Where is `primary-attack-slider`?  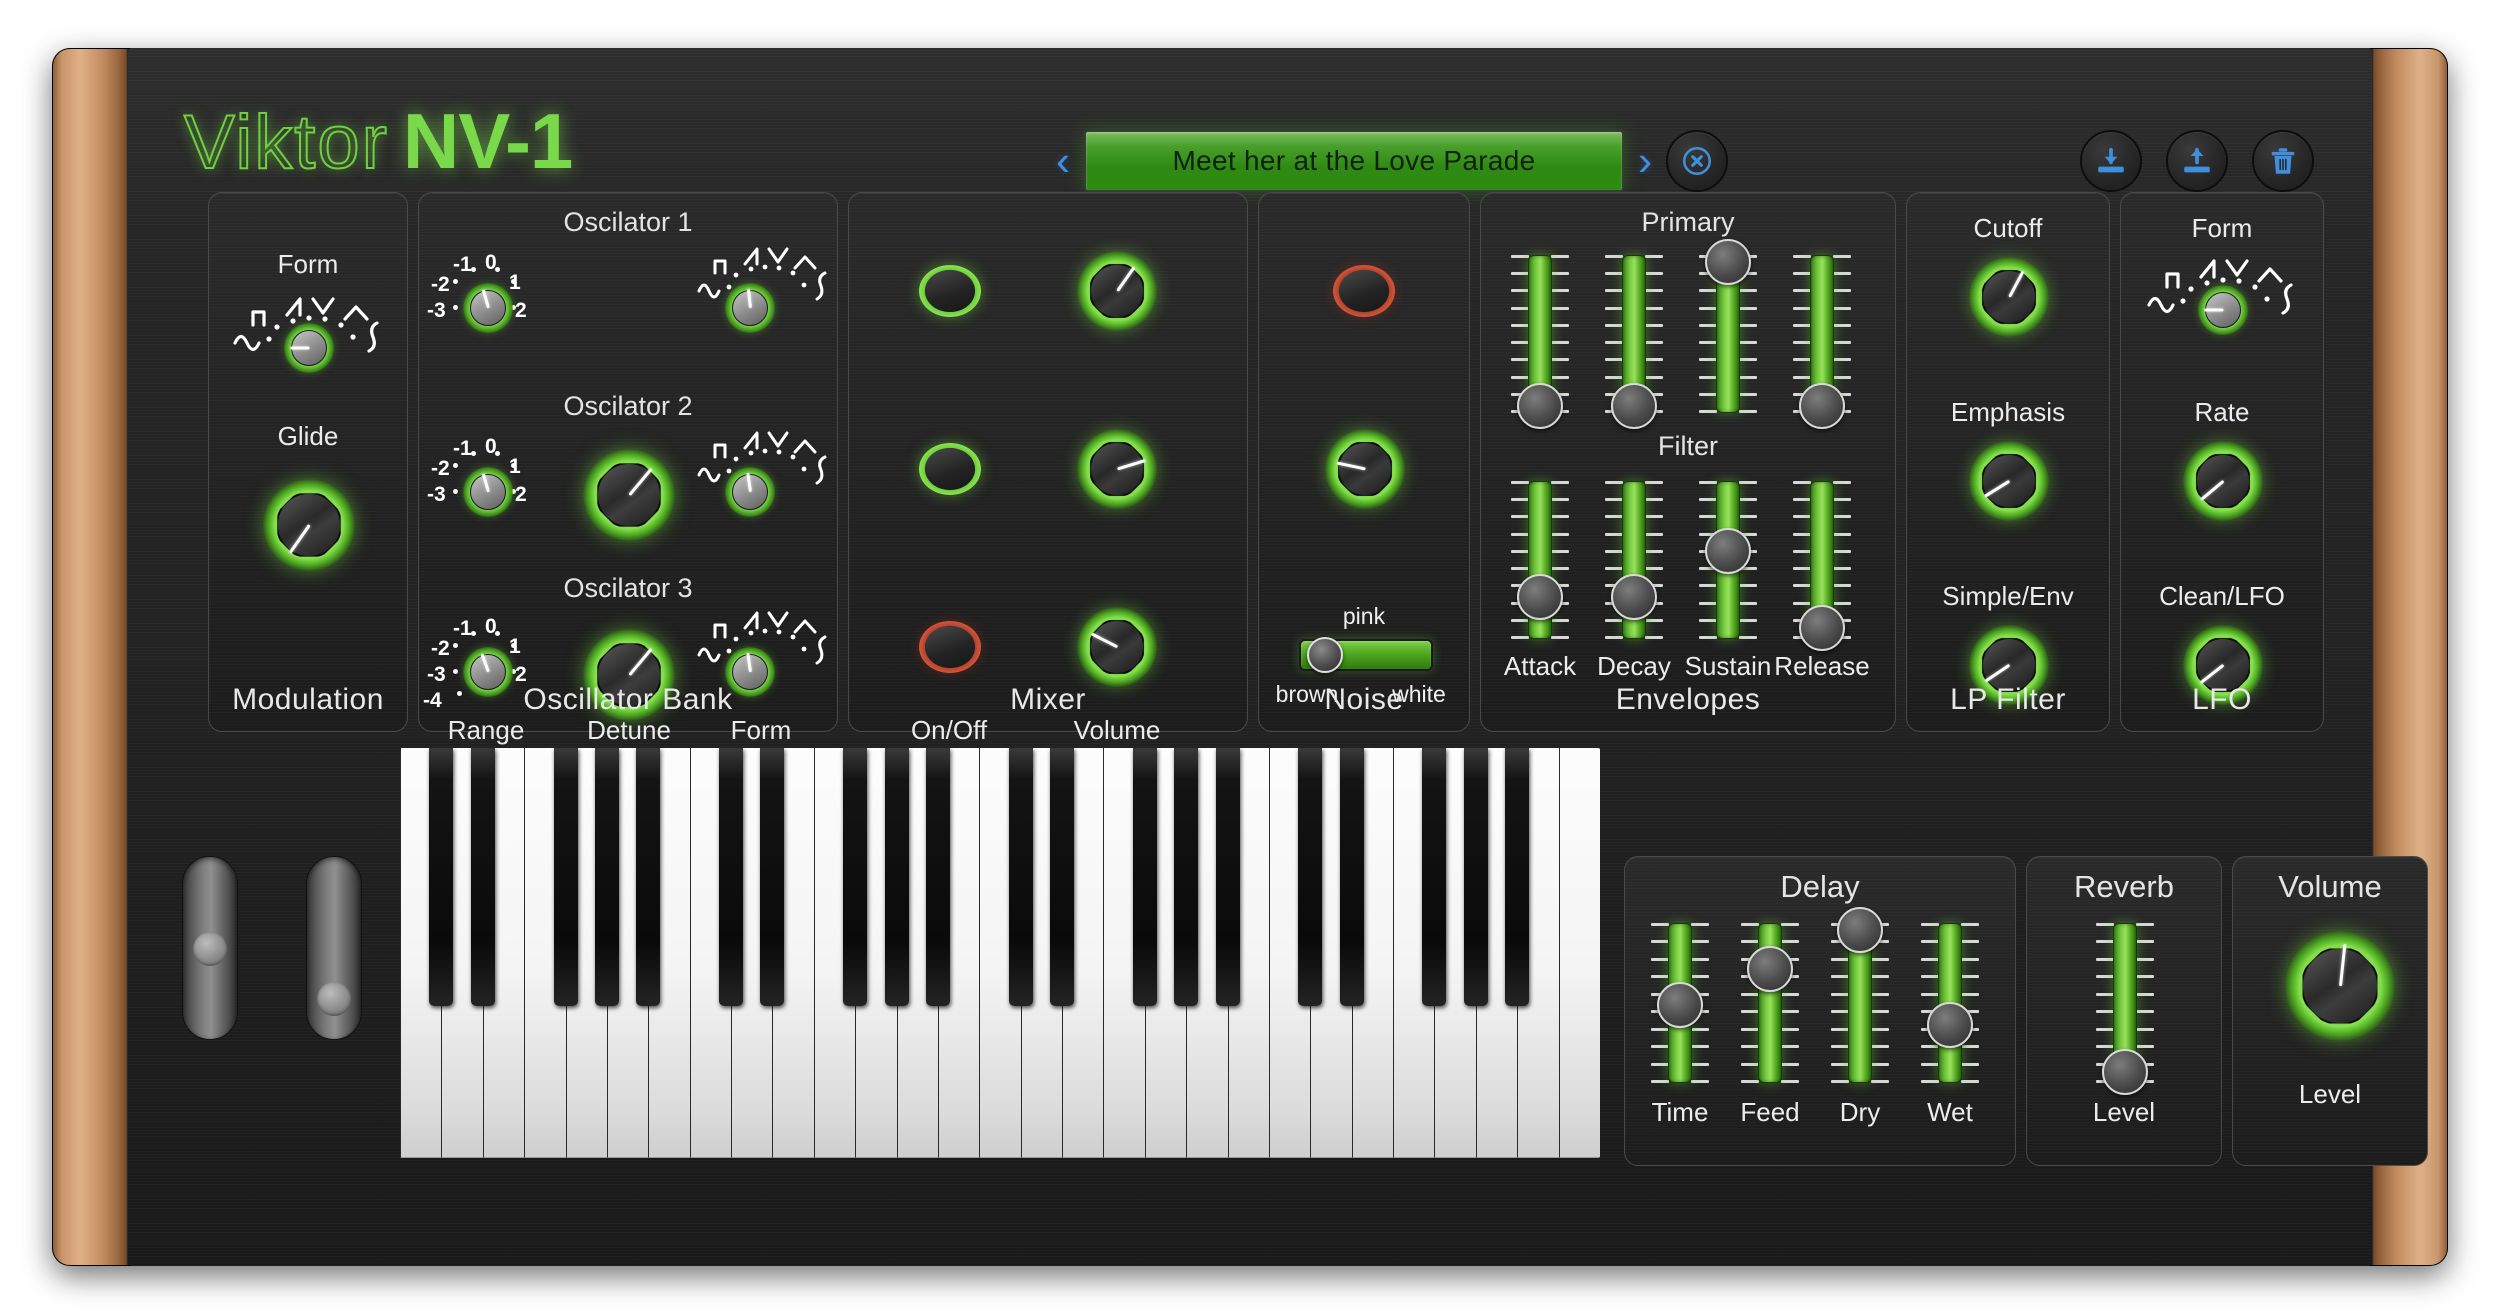 primary-attack-slider is located at coordinates (1540, 342).